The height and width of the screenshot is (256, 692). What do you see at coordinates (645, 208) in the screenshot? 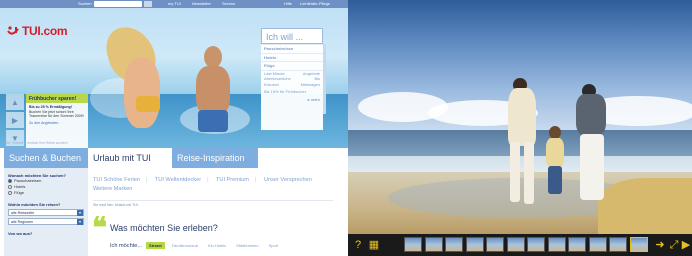
I see `photo-dune` at bounding box center [645, 208].